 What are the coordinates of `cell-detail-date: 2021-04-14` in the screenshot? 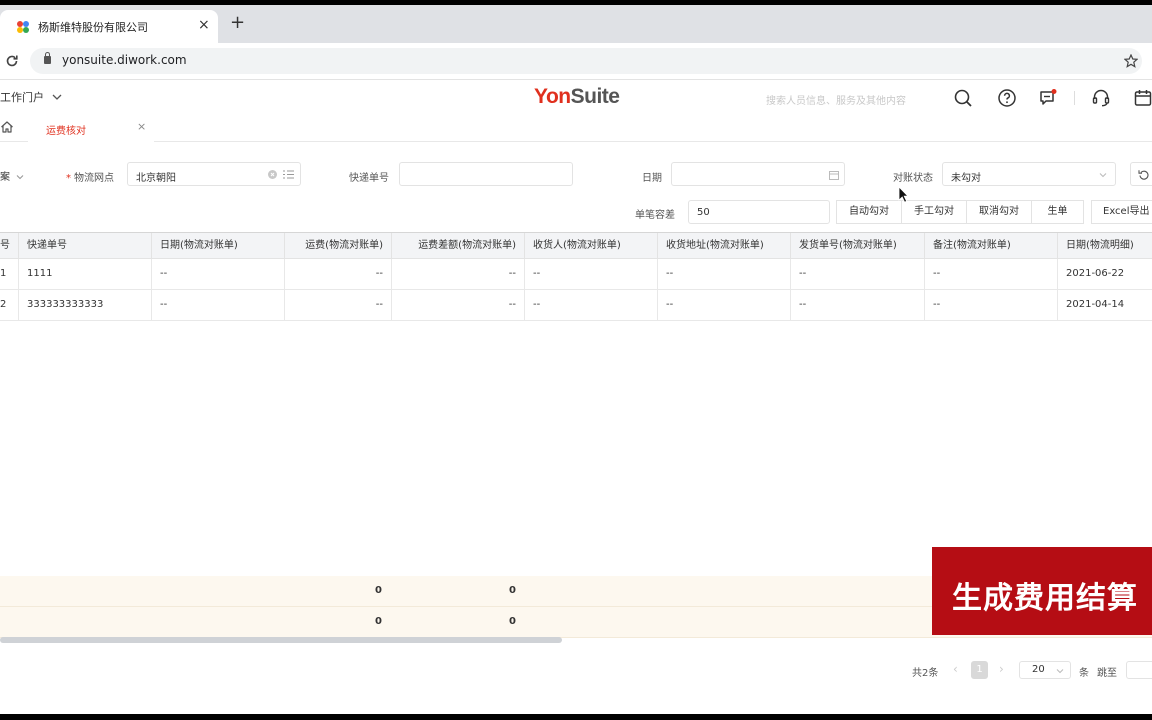 It's located at (1105, 305).